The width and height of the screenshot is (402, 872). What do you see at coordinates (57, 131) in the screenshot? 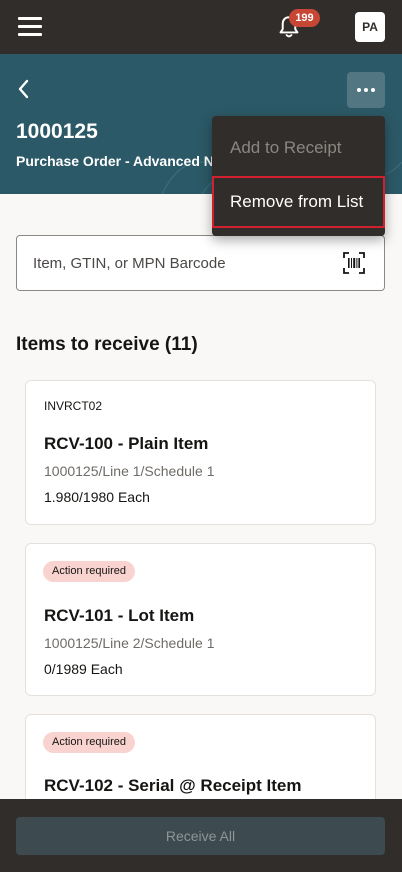
I see `page-title: 1000125` at bounding box center [57, 131].